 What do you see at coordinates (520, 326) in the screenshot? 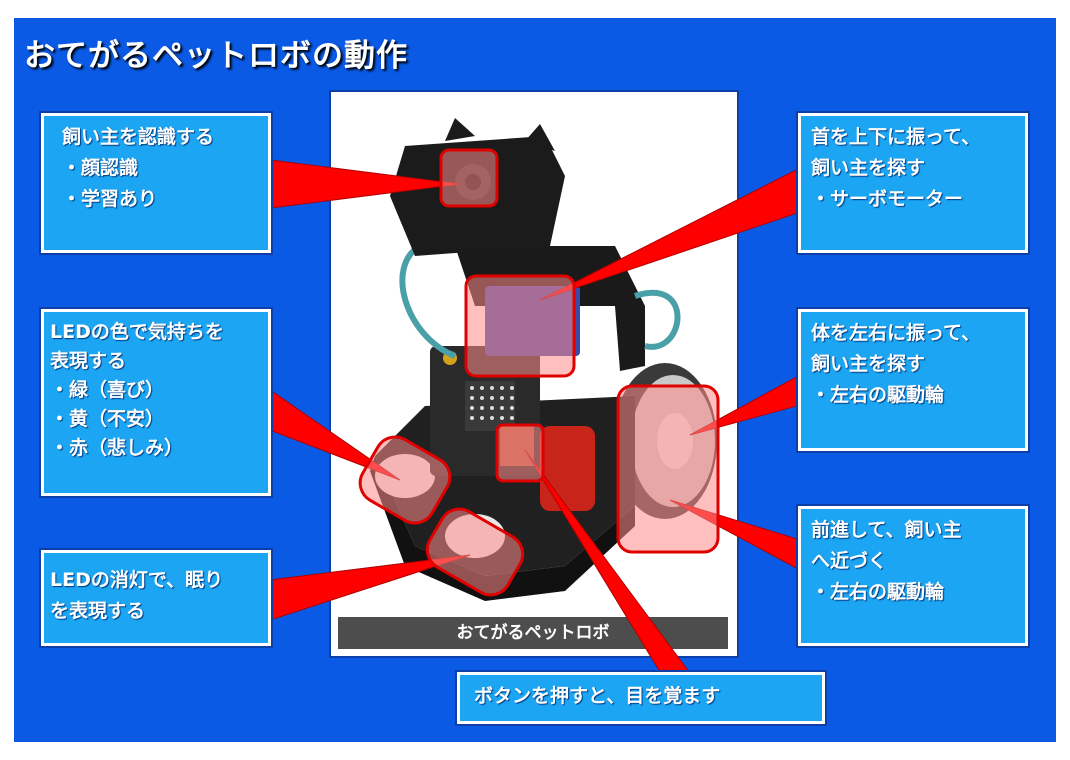
I see `highlight-servo` at bounding box center [520, 326].